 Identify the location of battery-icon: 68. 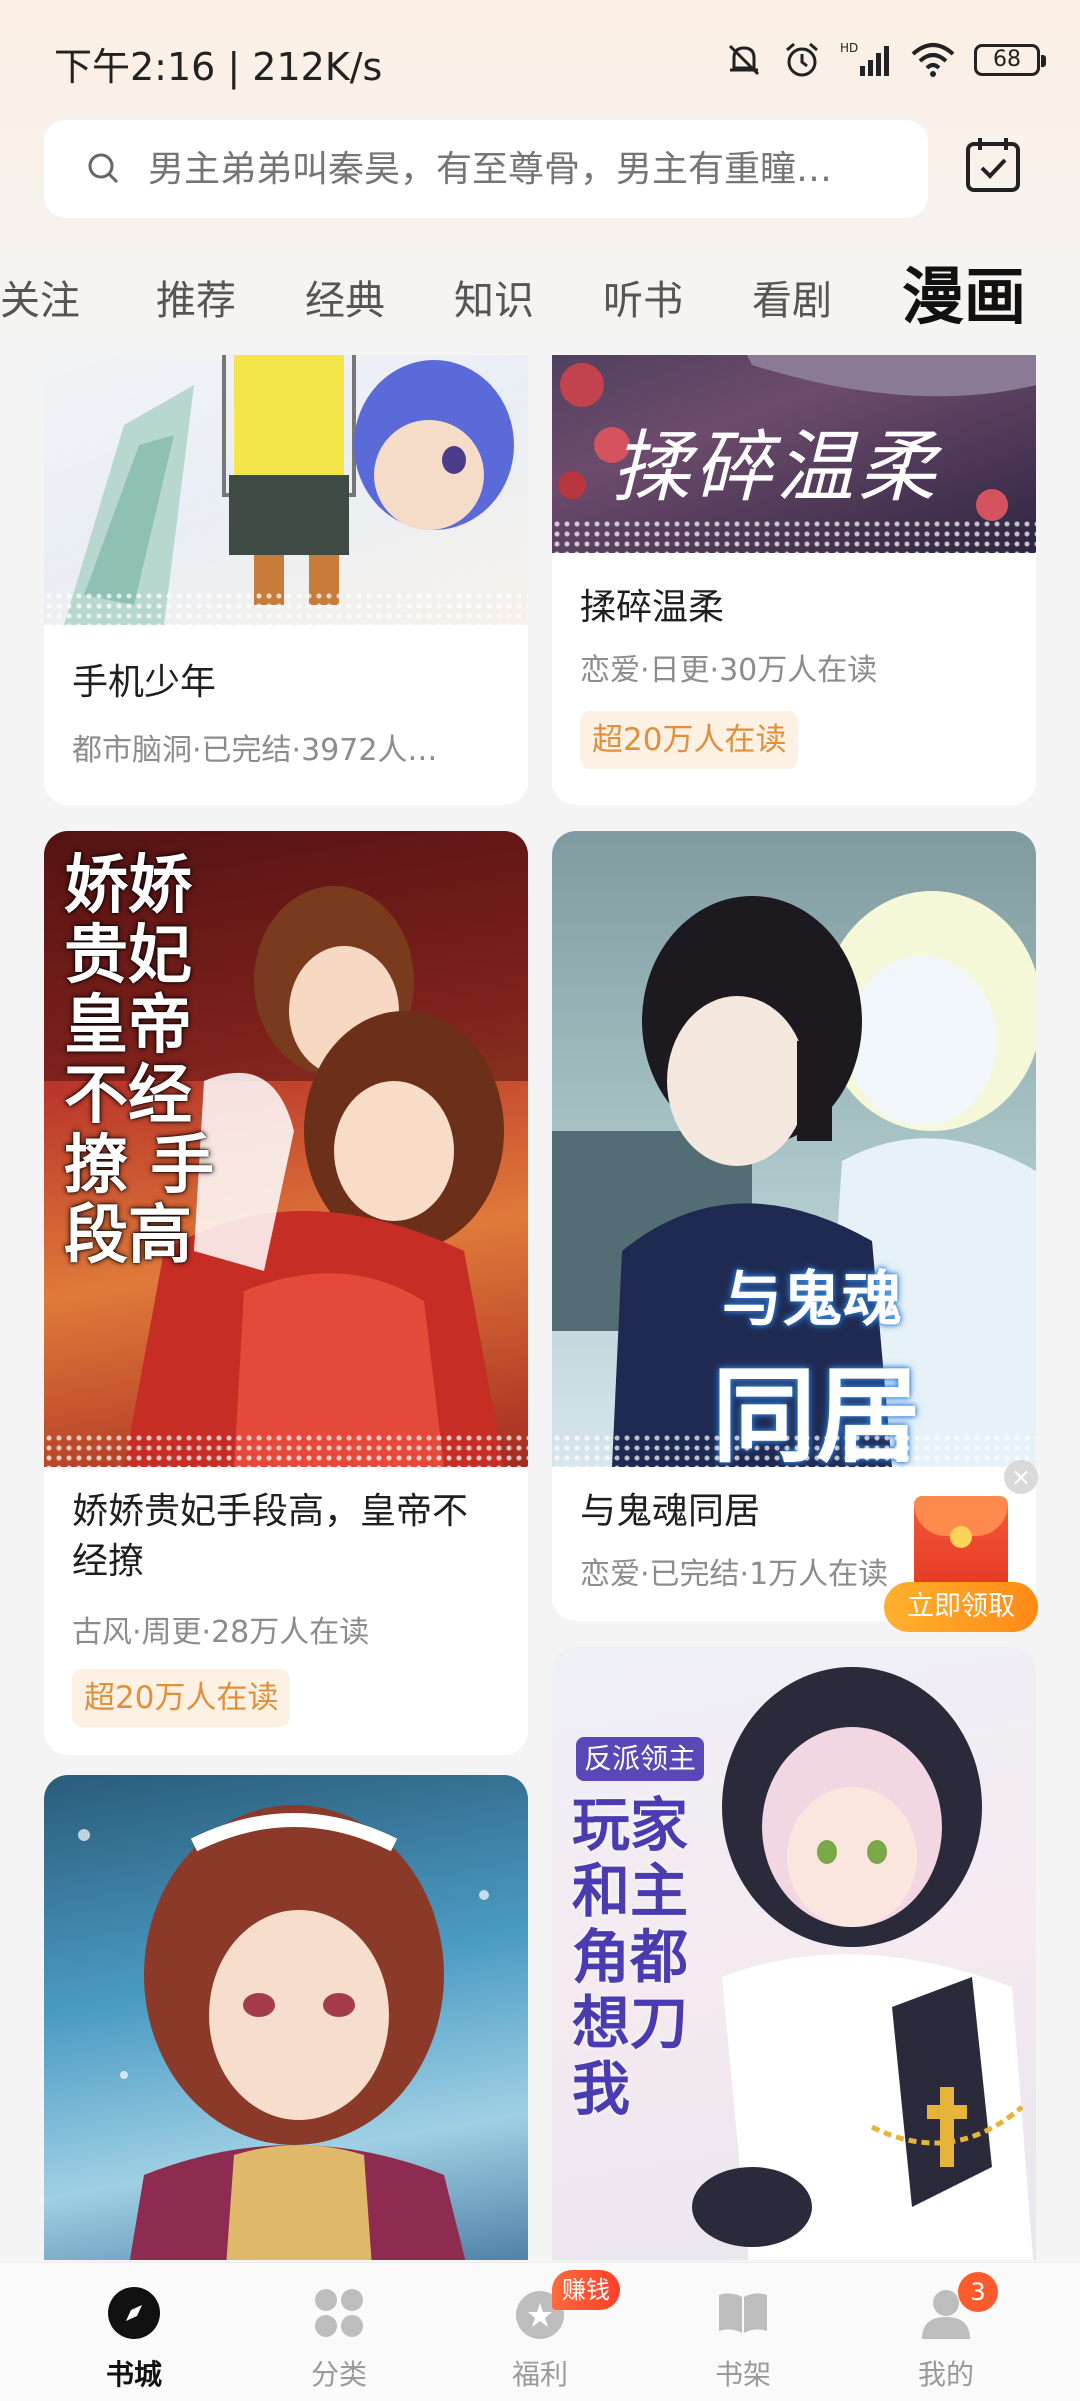
(1010, 60).